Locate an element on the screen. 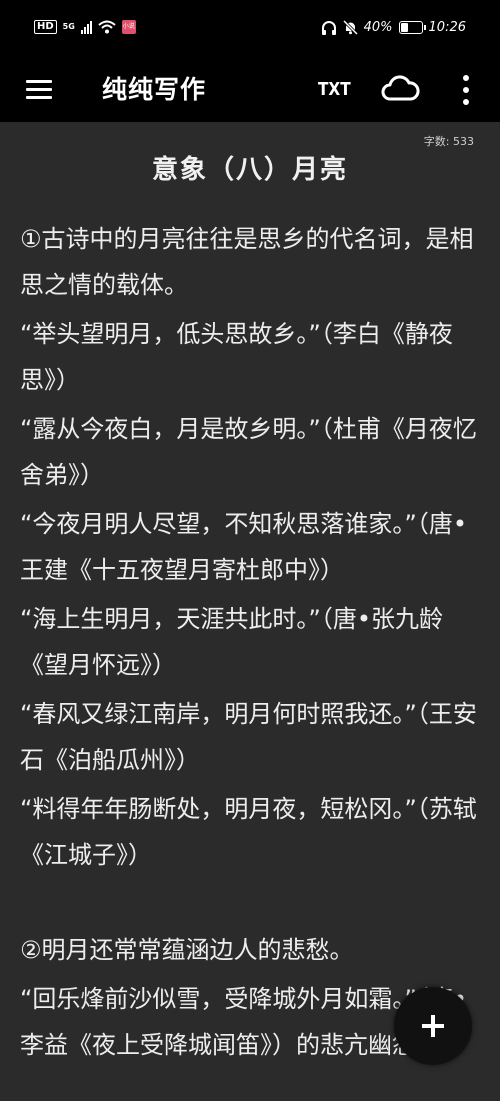  hd-badge: HD is located at coordinates (45, 27).